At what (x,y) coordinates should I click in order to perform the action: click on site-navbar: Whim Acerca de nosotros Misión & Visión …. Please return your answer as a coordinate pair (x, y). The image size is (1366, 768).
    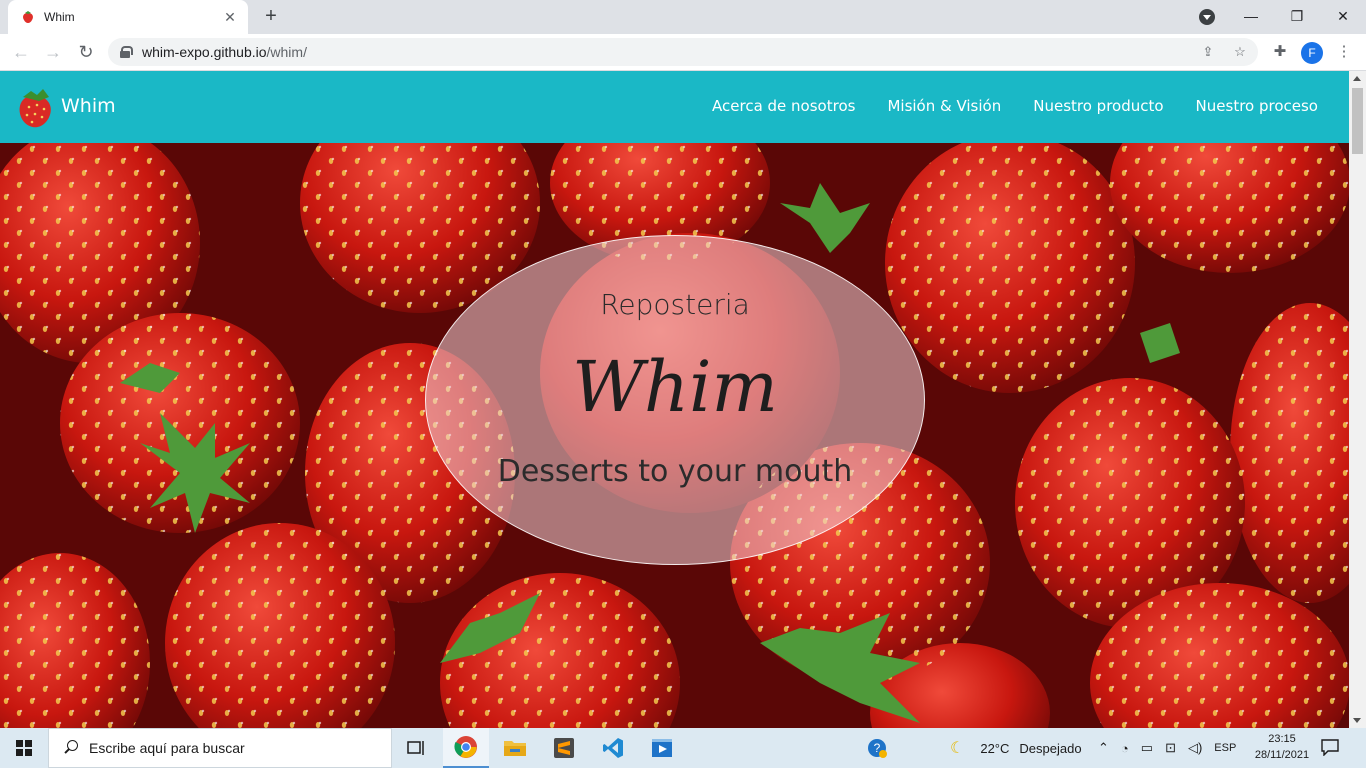
    Looking at the image, I should click on (674, 107).